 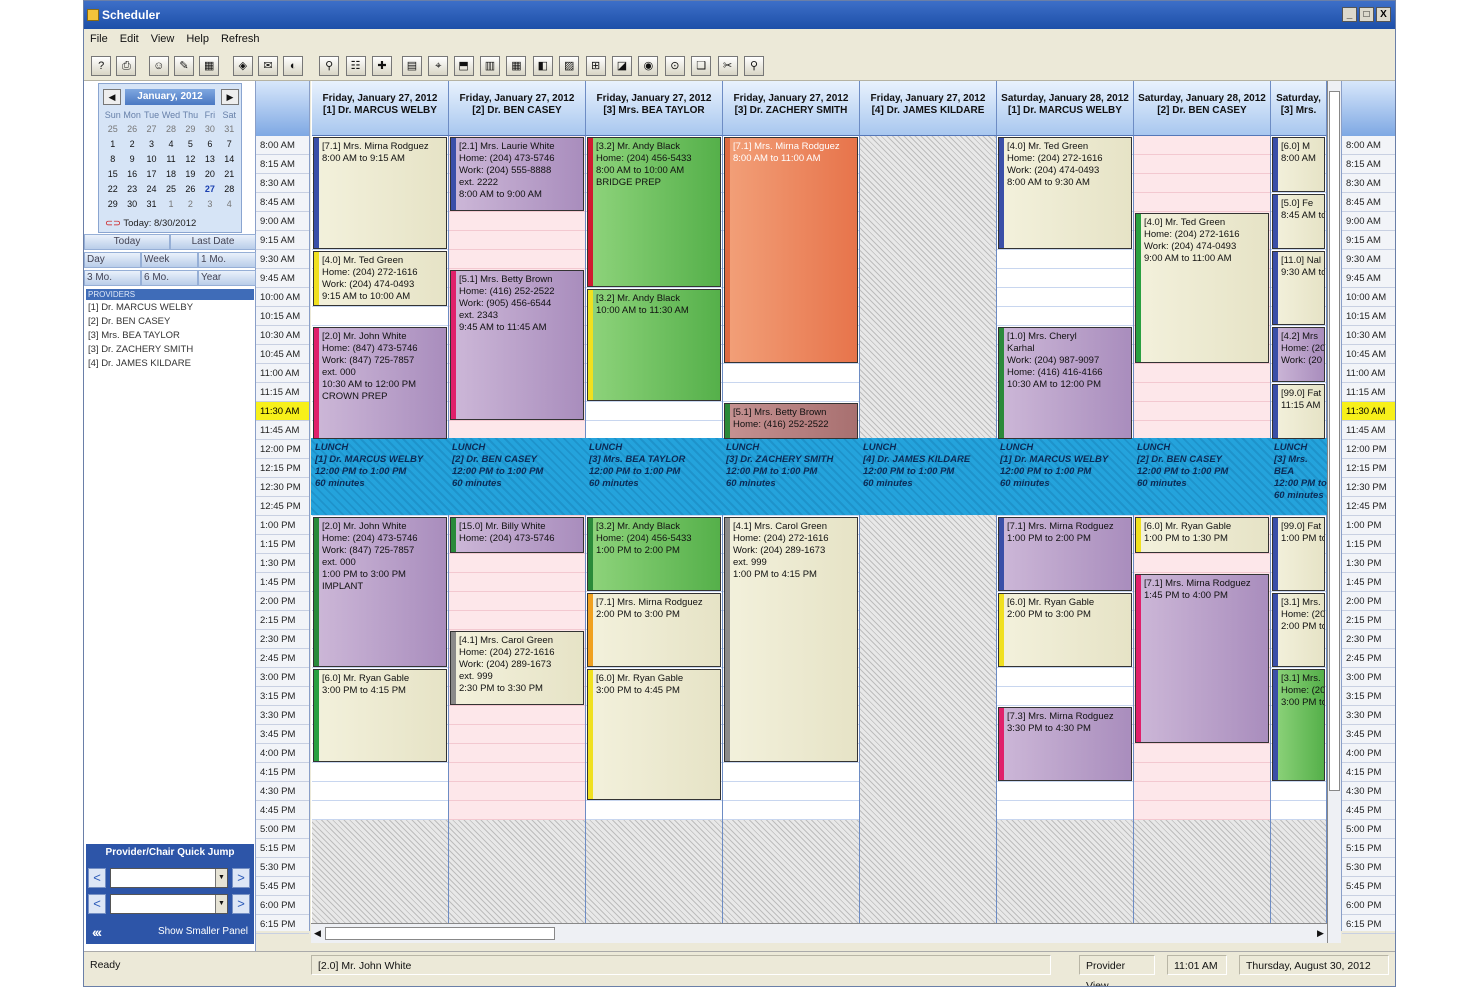 What do you see at coordinates (1298, 630) in the screenshot?
I see `appointment-block: [3.1] Mrs. Home: (20 2:00 PM to` at bounding box center [1298, 630].